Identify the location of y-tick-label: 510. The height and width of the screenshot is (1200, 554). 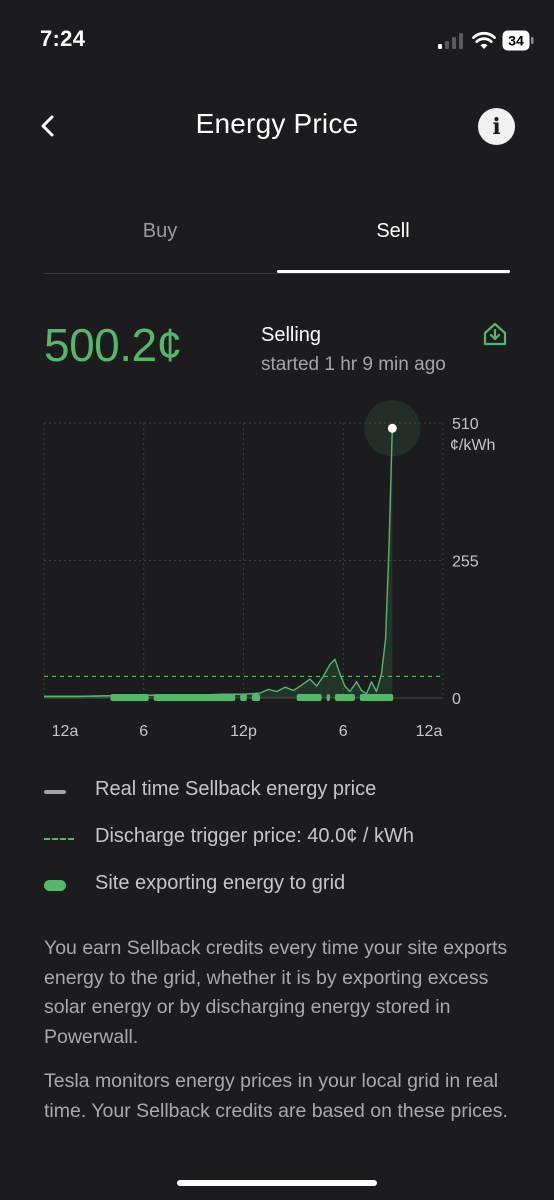
(465, 424).